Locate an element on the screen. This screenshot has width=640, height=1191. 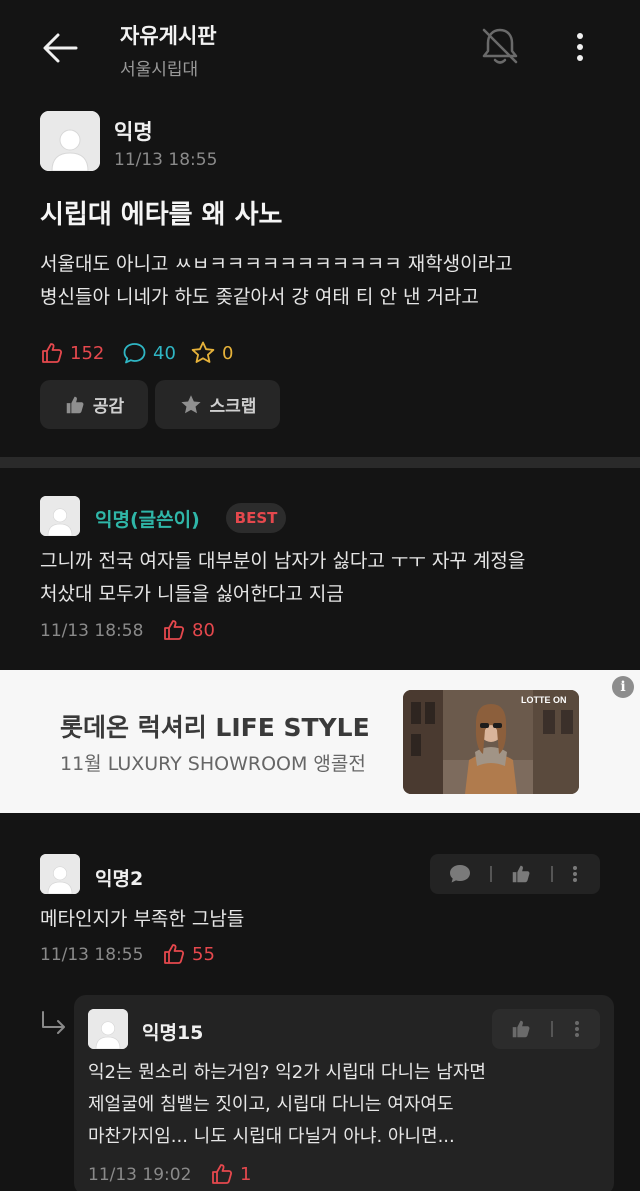
like-button-label: 공감 is located at coordinates (108, 407).